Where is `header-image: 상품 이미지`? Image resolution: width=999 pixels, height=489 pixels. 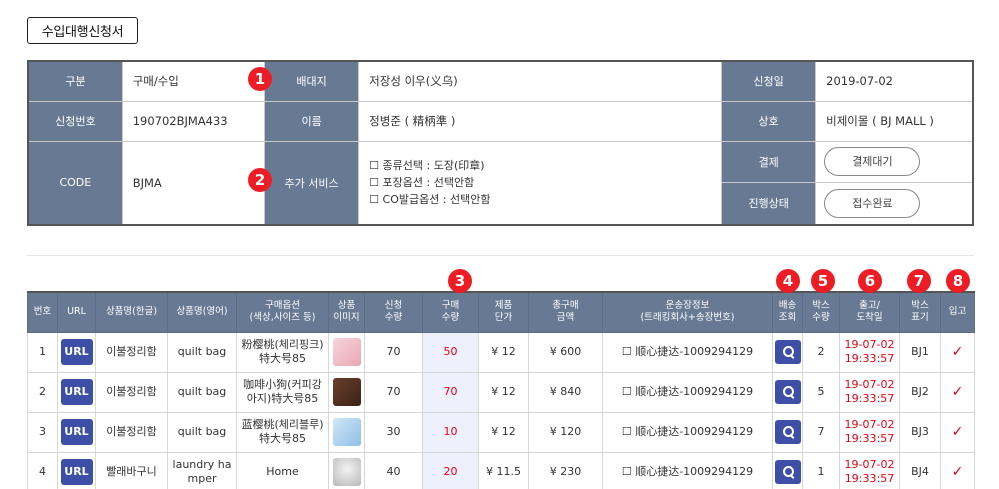
header-image: 상품 이미지 is located at coordinates (346, 312).